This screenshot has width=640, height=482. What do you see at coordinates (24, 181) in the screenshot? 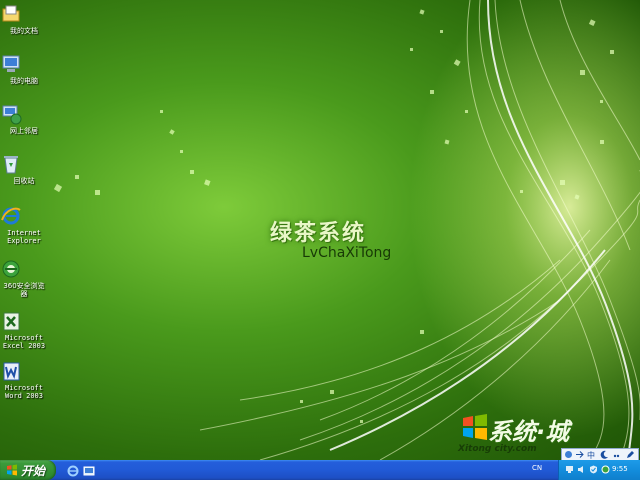
I see `desktop-icon-label: 回收站` at bounding box center [24, 181].